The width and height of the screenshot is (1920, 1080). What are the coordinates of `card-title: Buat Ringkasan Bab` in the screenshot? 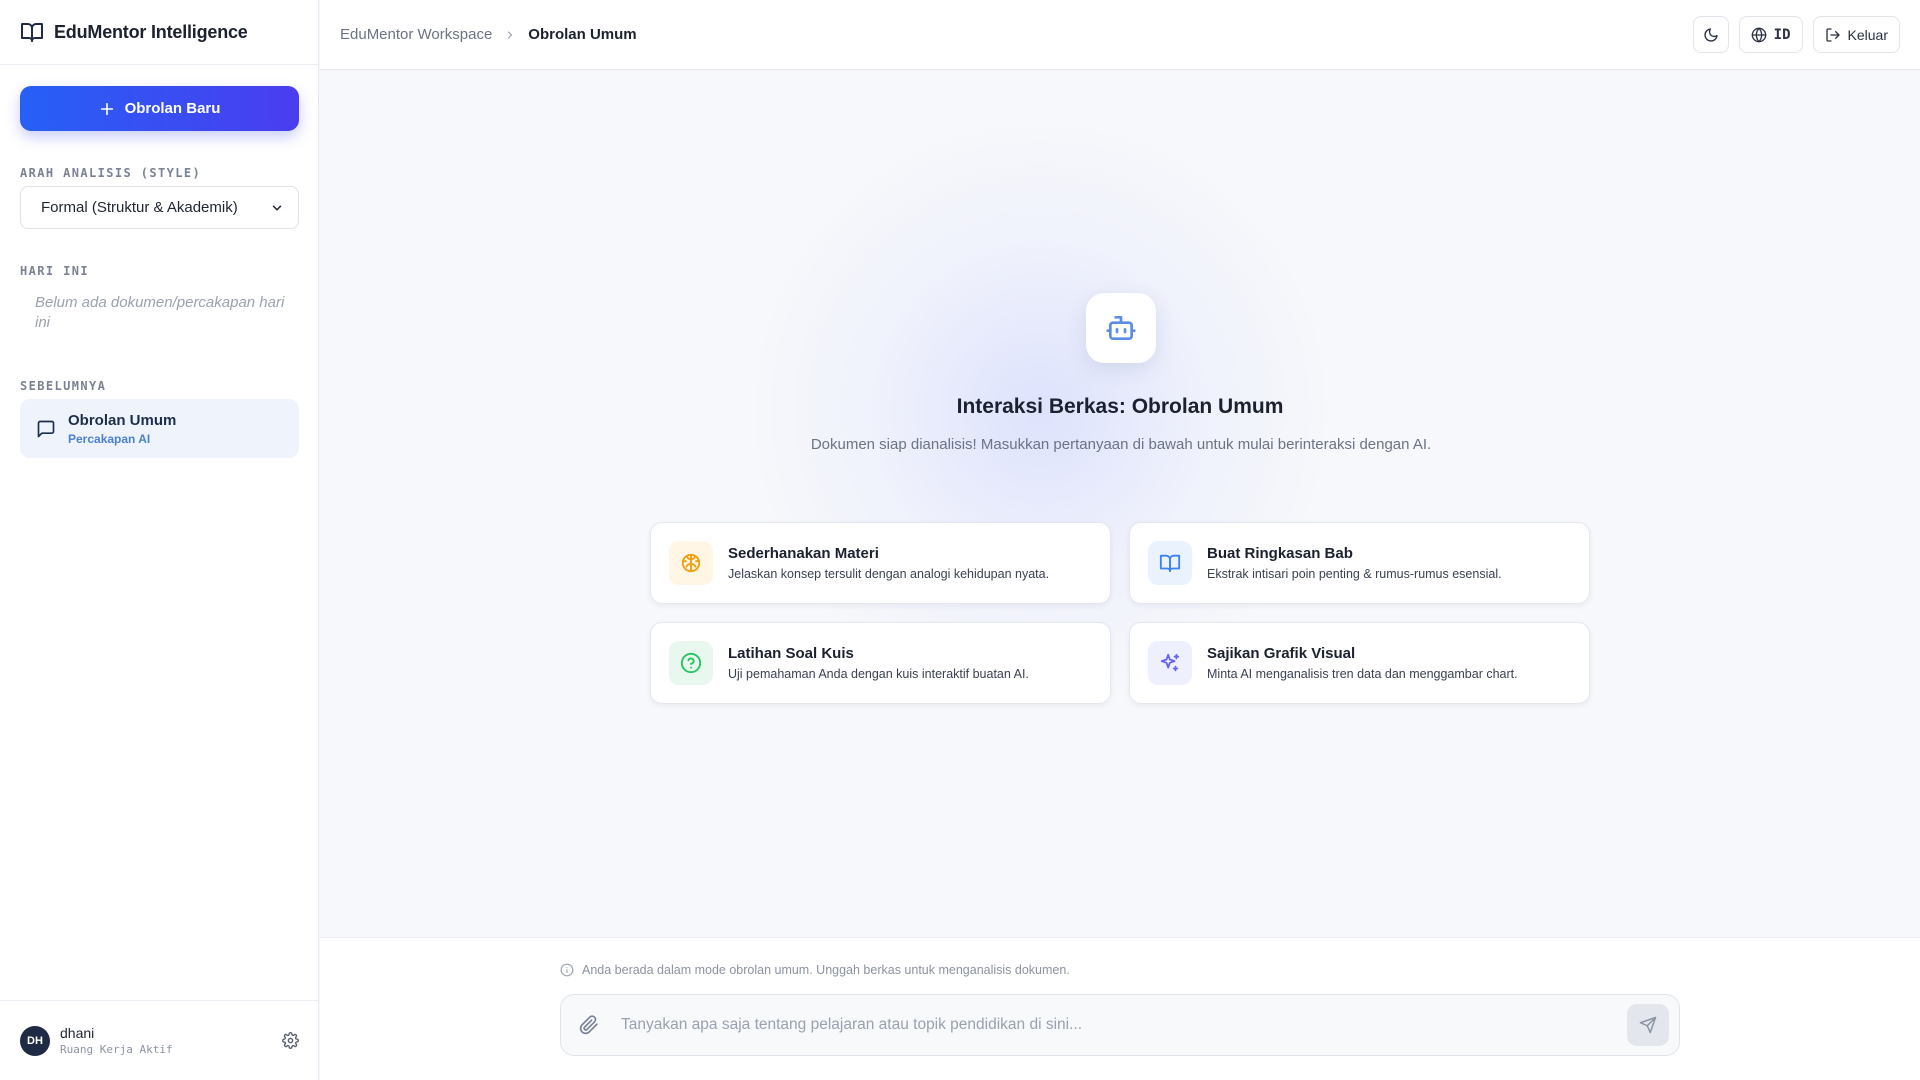 It's located at (1280, 553).